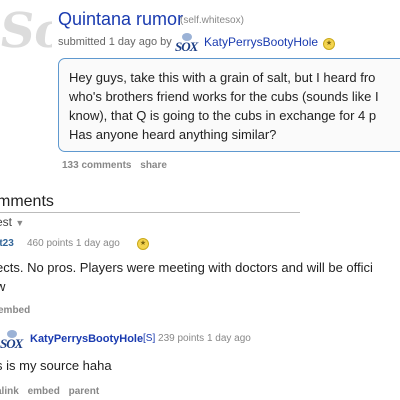 This screenshot has height=400, width=400. What do you see at coordinates (149, 338) in the screenshot?
I see `submitter-tag: [S]` at bounding box center [149, 338].